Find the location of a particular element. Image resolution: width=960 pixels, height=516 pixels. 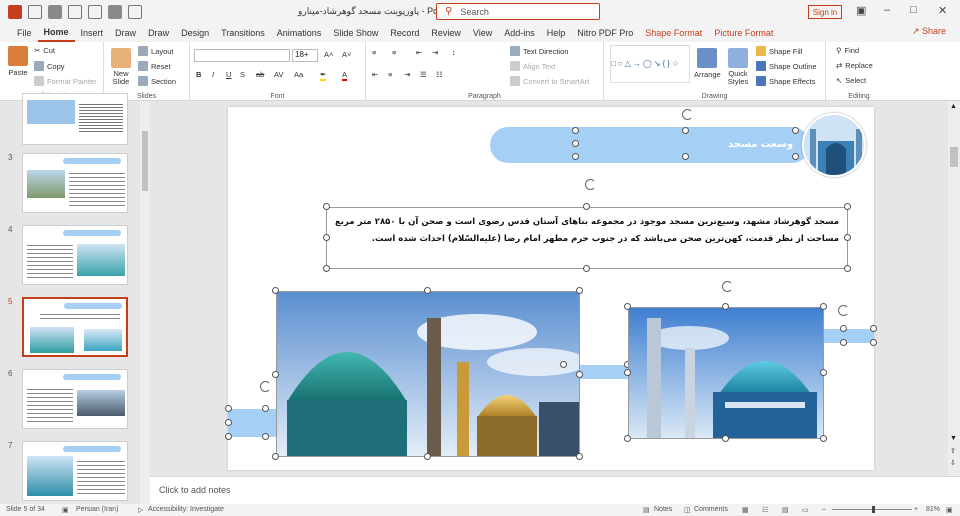

shape-effects-button: Shape Effects is located at coordinates (786, 81).